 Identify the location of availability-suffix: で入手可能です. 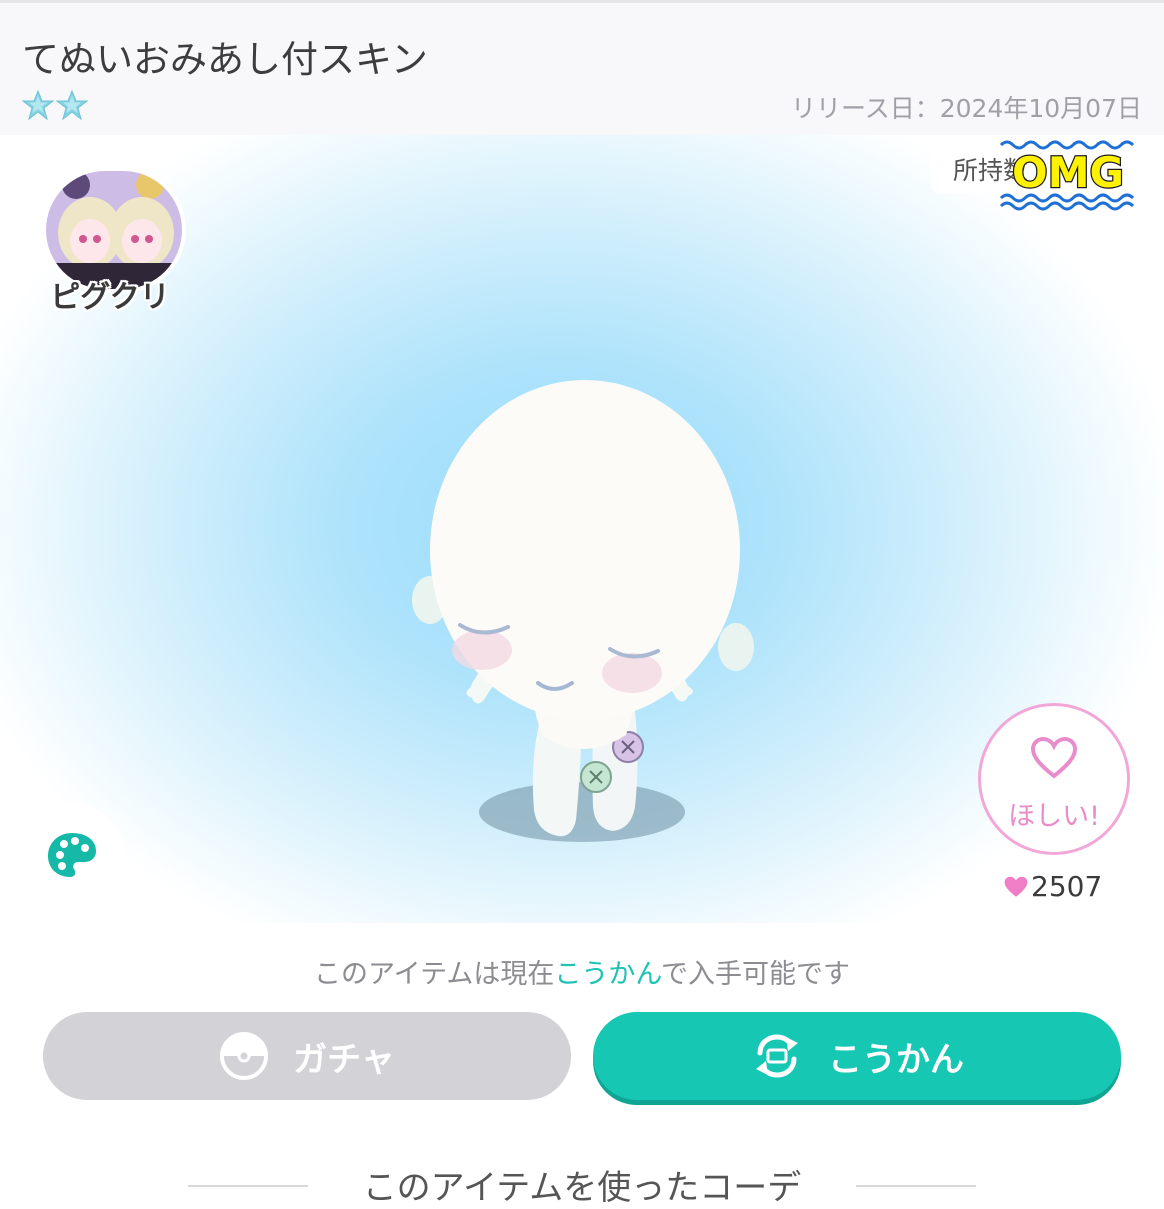
(755, 974).